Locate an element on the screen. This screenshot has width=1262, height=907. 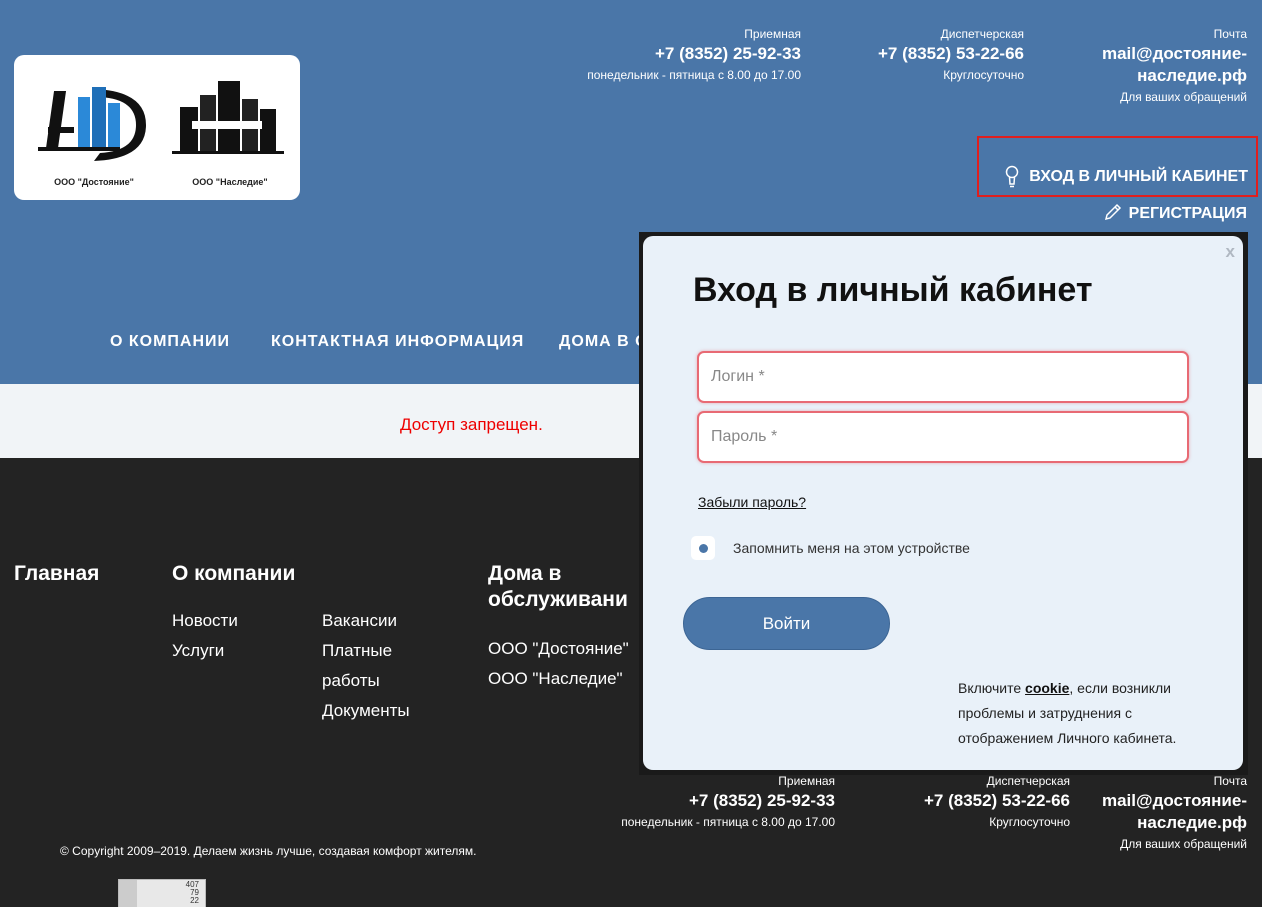
forgot-password-link: Забыли пароль? is located at coordinates (752, 502).